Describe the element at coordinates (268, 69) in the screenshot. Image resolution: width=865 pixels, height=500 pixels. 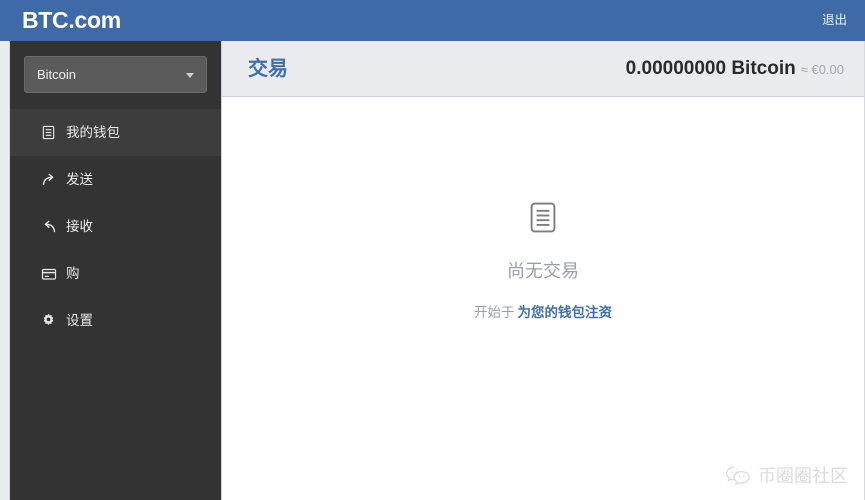
I see `page-title: 交易` at that location.